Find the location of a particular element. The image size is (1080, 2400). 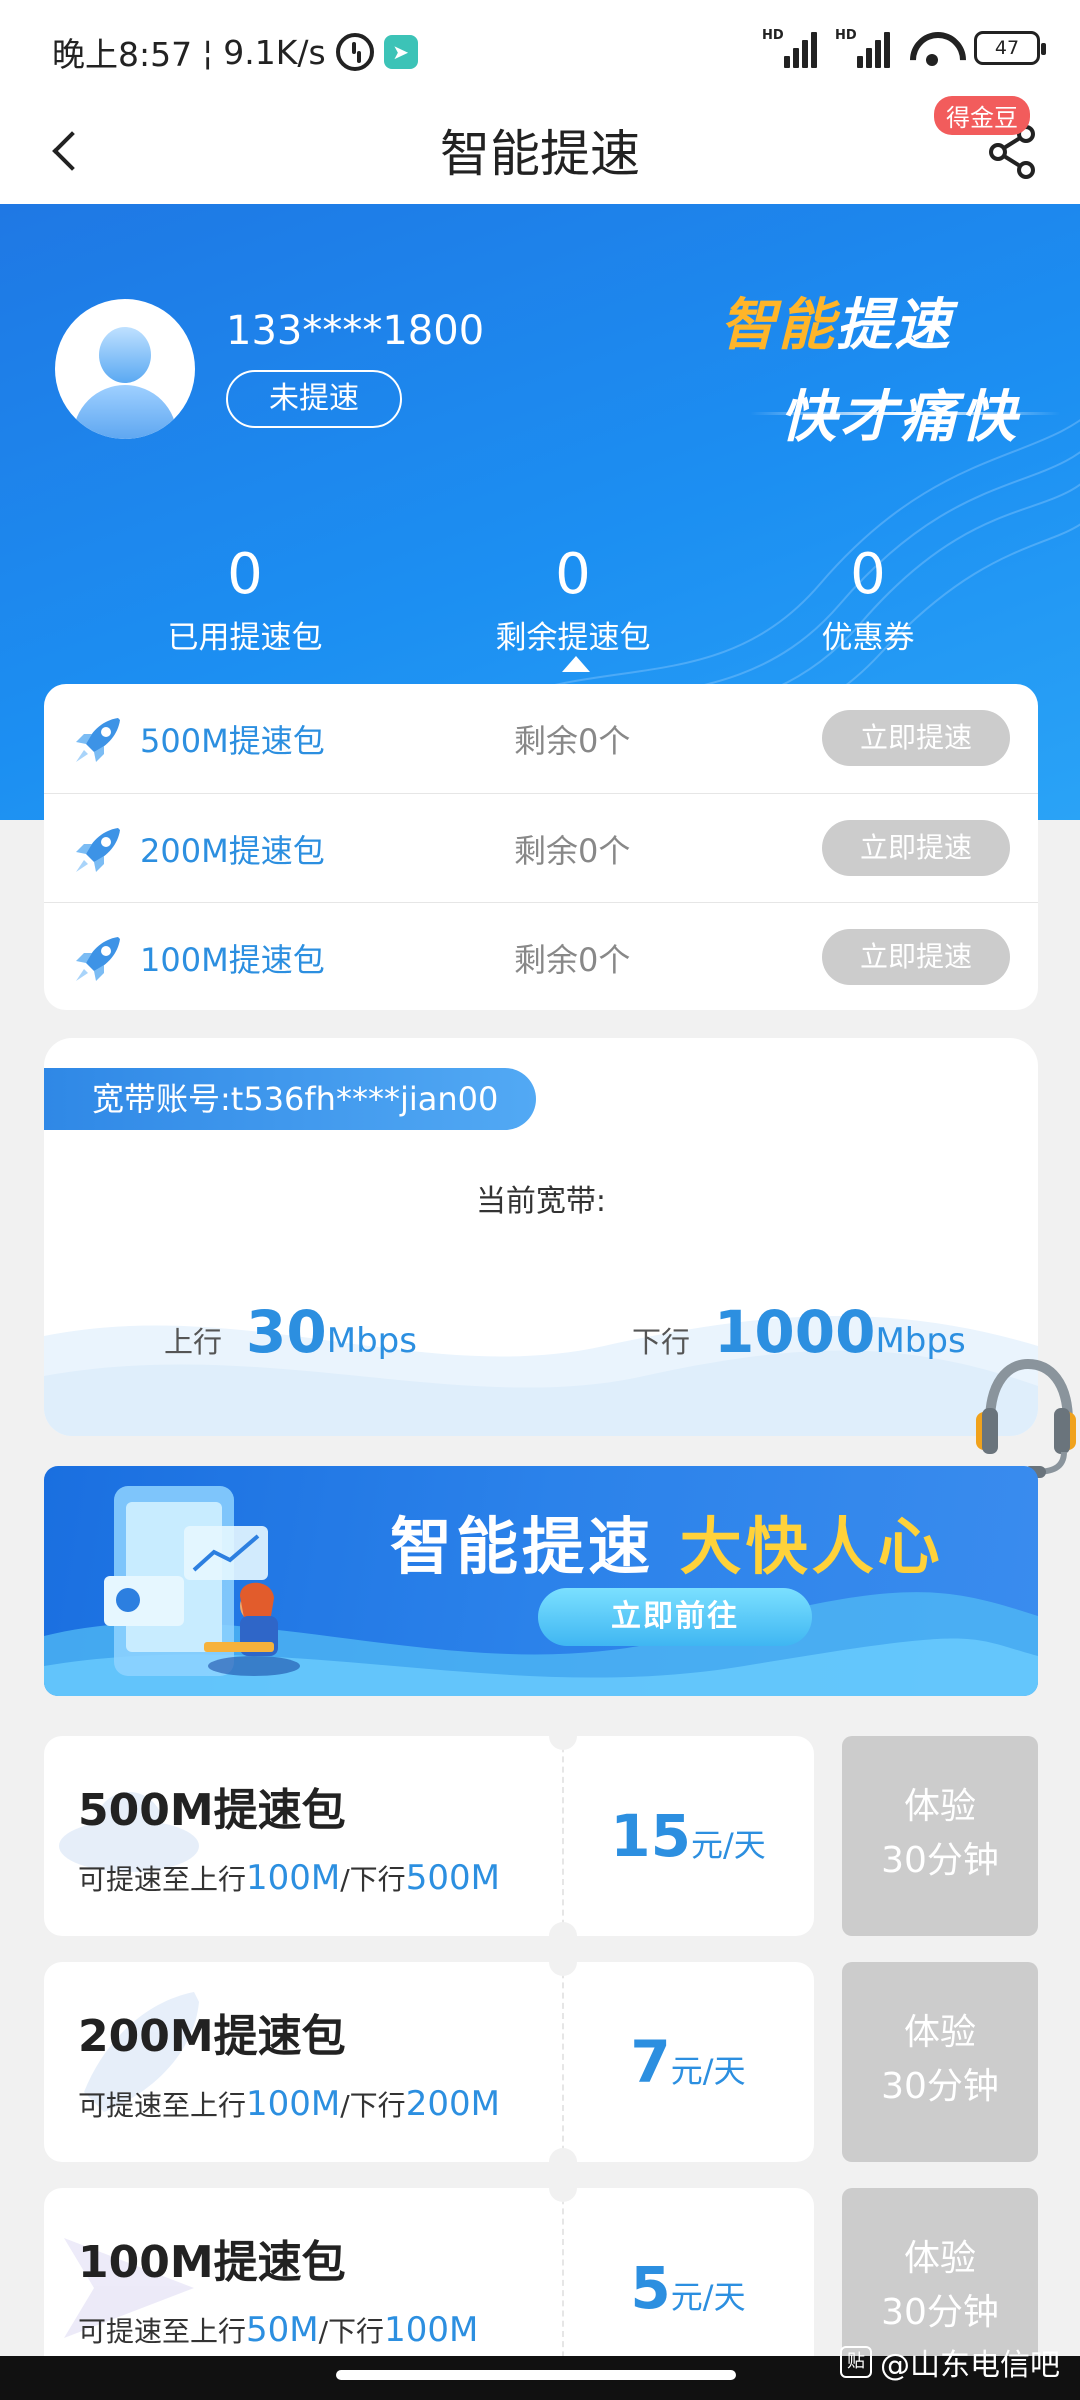

phone-number: 133****1800 is located at coordinates (355, 331).